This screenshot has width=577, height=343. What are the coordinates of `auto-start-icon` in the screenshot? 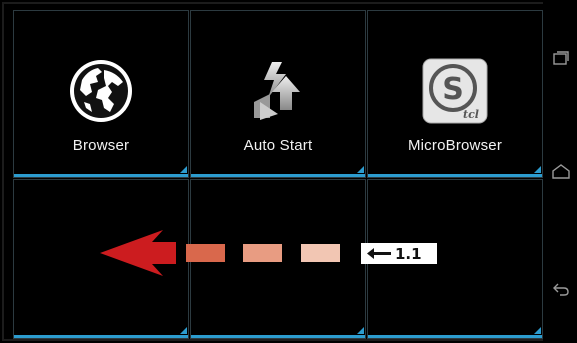 It's located at (277, 91).